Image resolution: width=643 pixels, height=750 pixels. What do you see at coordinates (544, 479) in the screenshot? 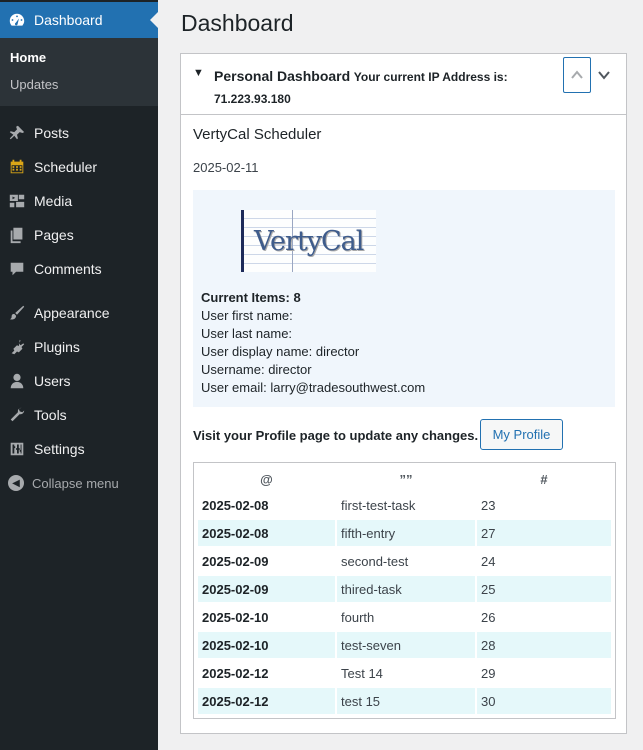
I see `header-id: #` at bounding box center [544, 479].